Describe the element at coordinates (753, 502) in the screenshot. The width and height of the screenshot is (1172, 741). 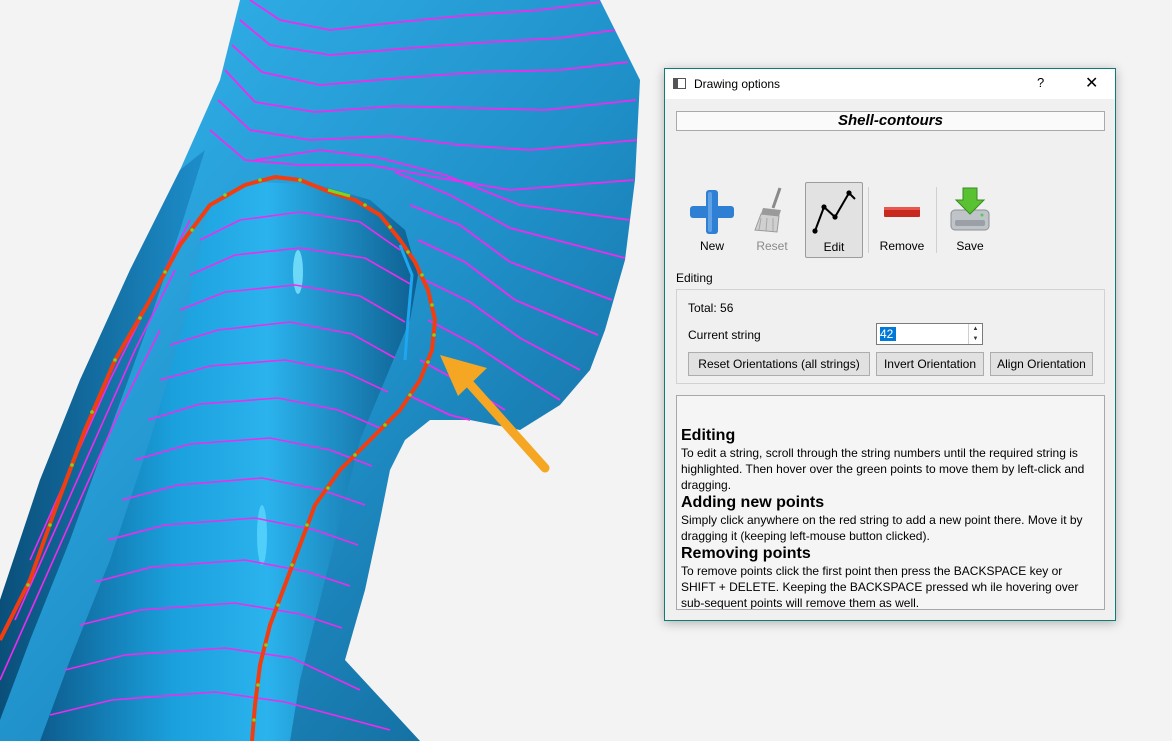
I see `adding-heading: Adding new points` at that location.